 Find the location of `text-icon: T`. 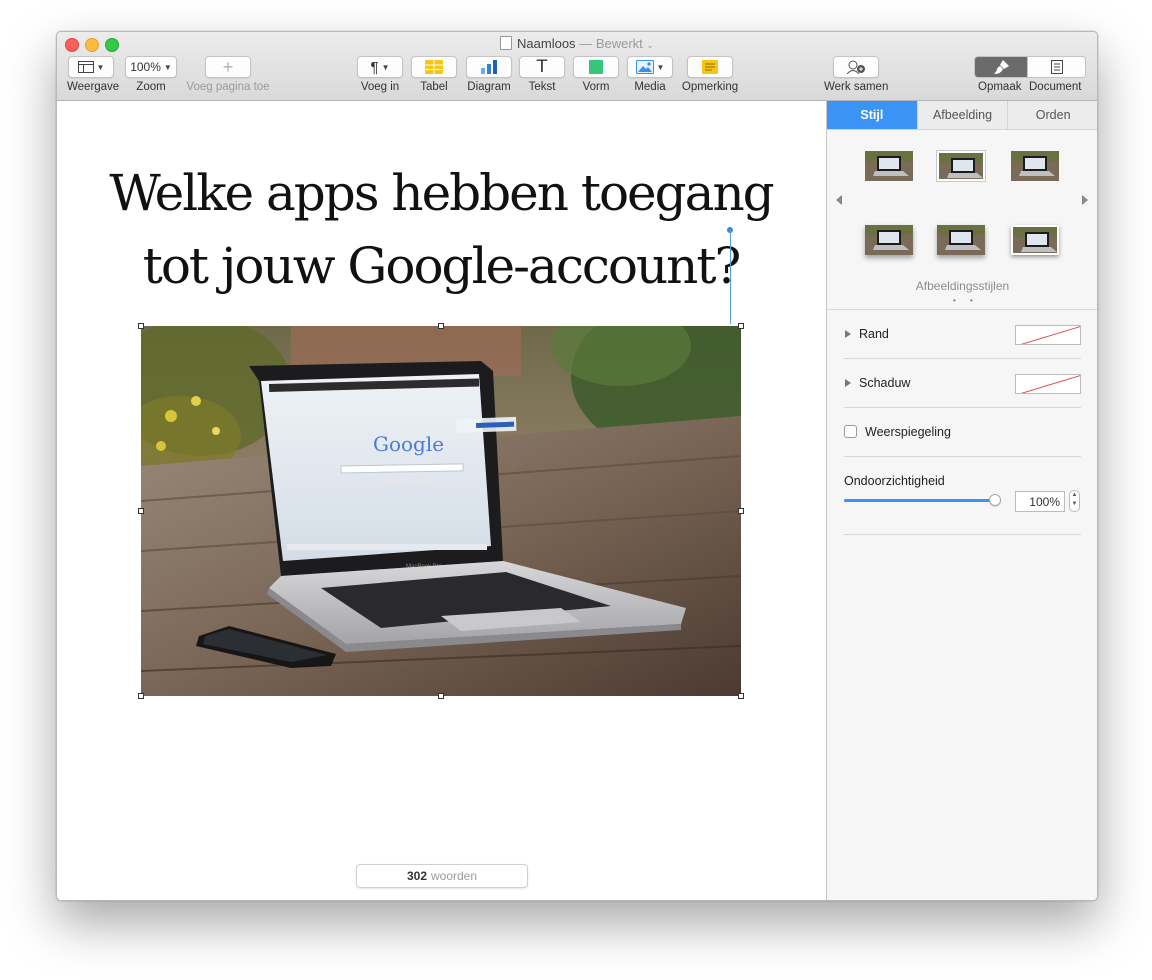

text-icon: T is located at coordinates (542, 67).